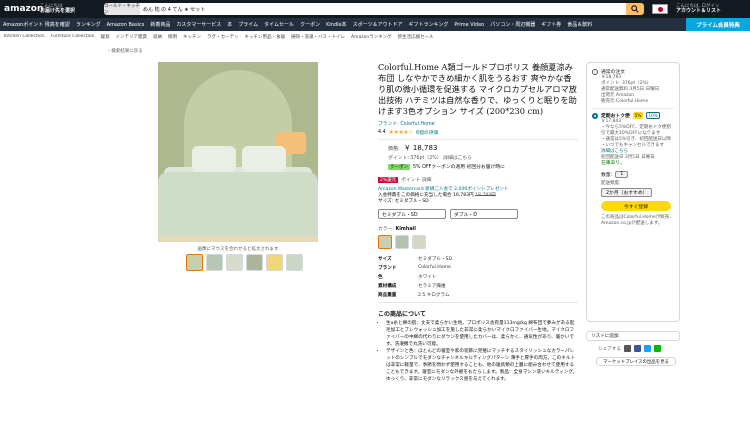 This screenshot has width=750, height=425. Describe the element at coordinates (388, 179) in the screenshot. I see `points-badge: 2%還元` at that location.